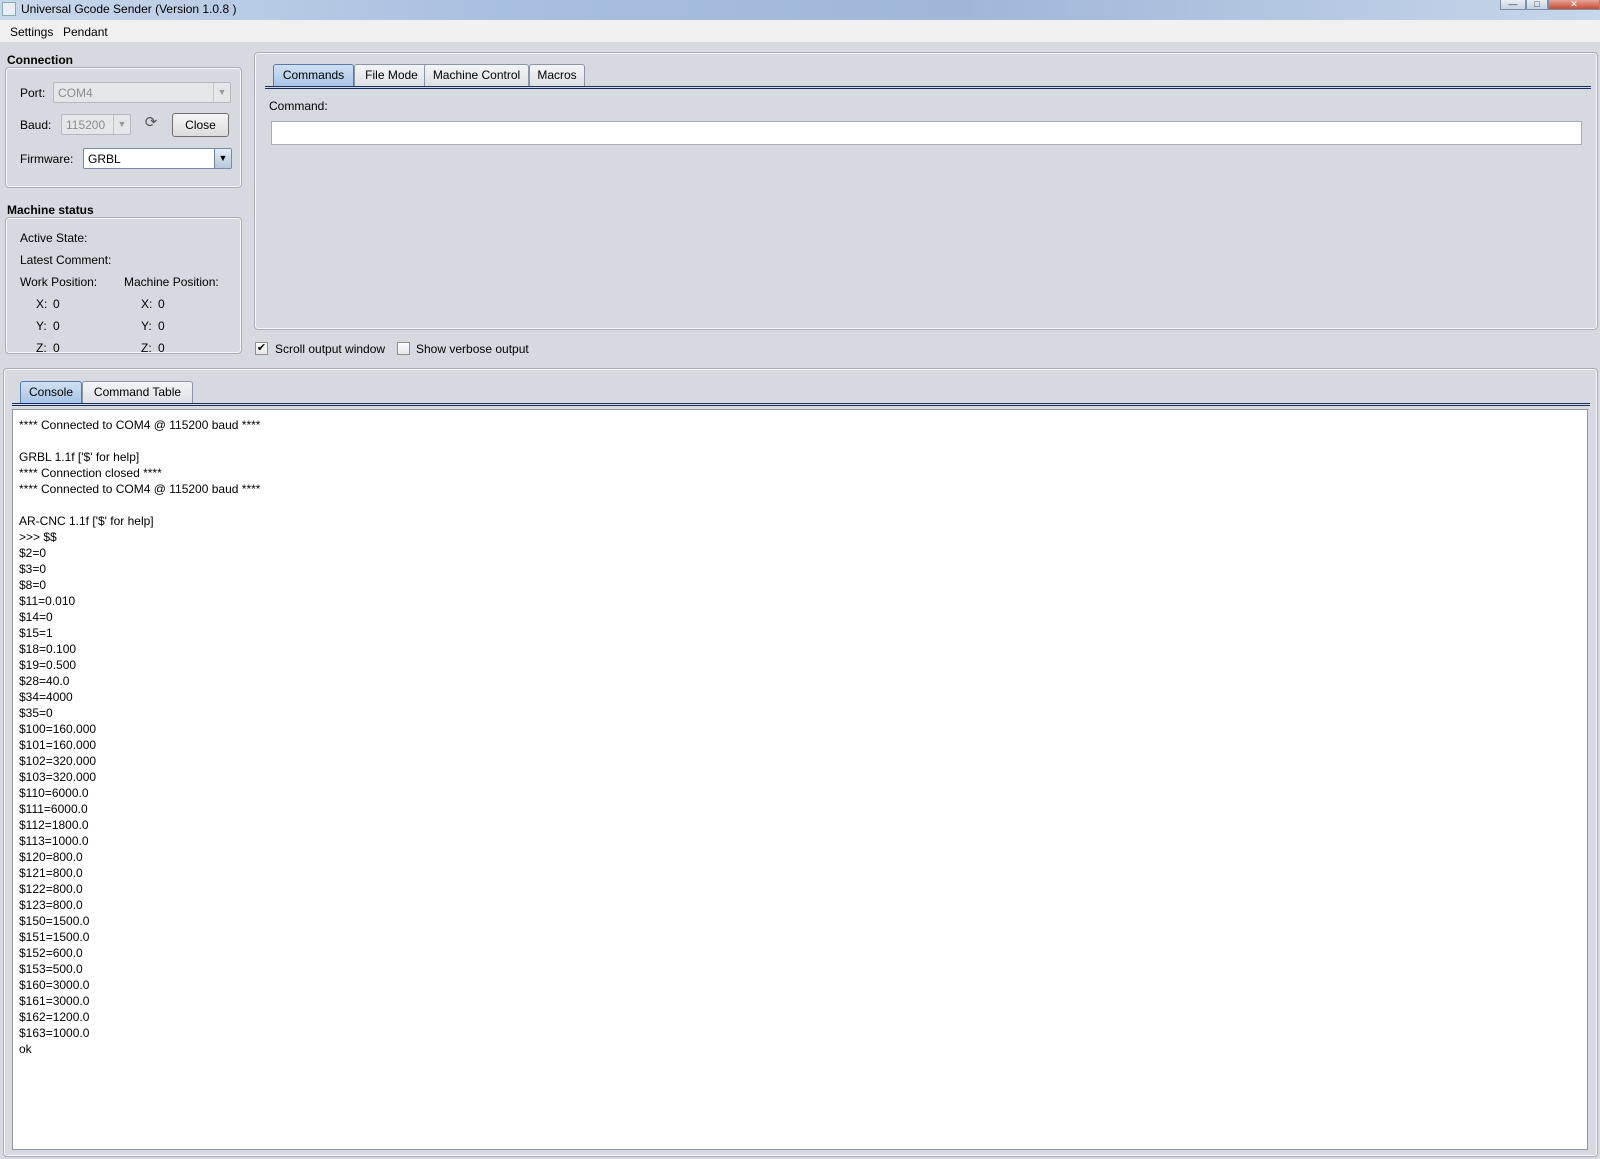  Describe the element at coordinates (66, 260) in the screenshot. I see `latest-comment-label: Latest Comment:` at that location.